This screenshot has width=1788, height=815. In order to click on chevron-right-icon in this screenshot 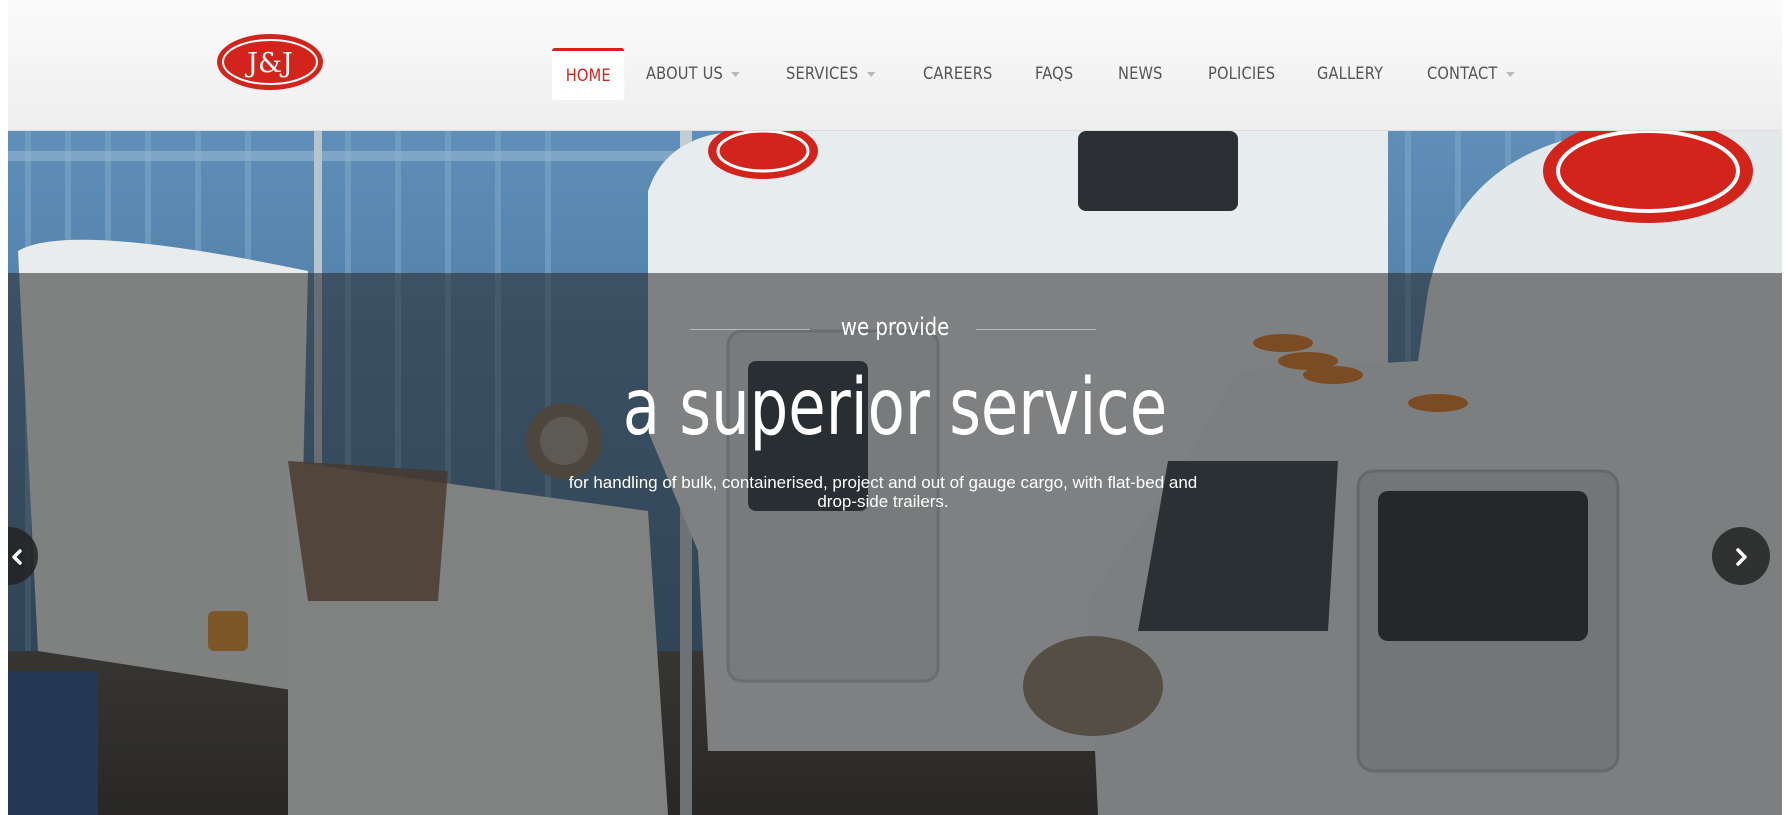, I will do `click(1741, 557)`.